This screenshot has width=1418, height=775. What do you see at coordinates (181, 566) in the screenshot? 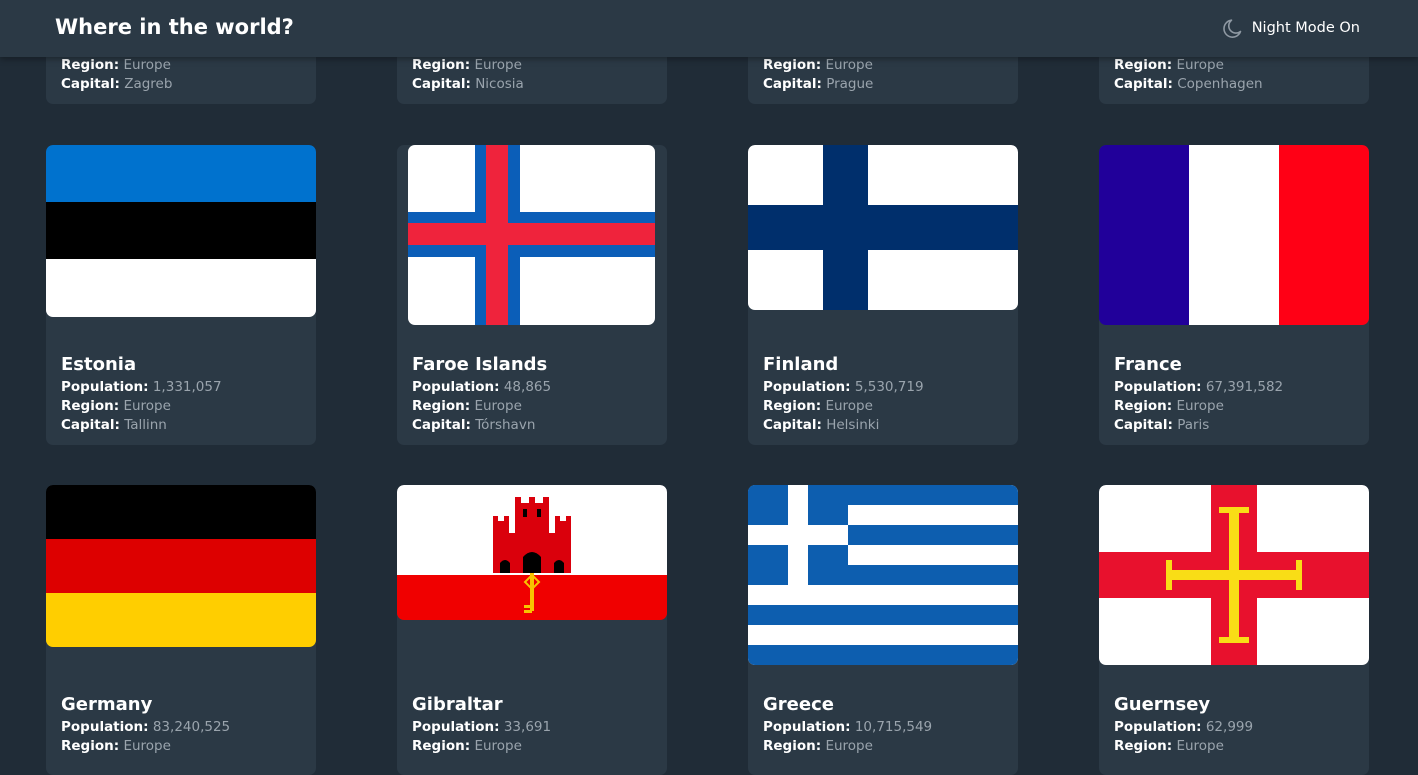
I see `flag-germany` at bounding box center [181, 566].